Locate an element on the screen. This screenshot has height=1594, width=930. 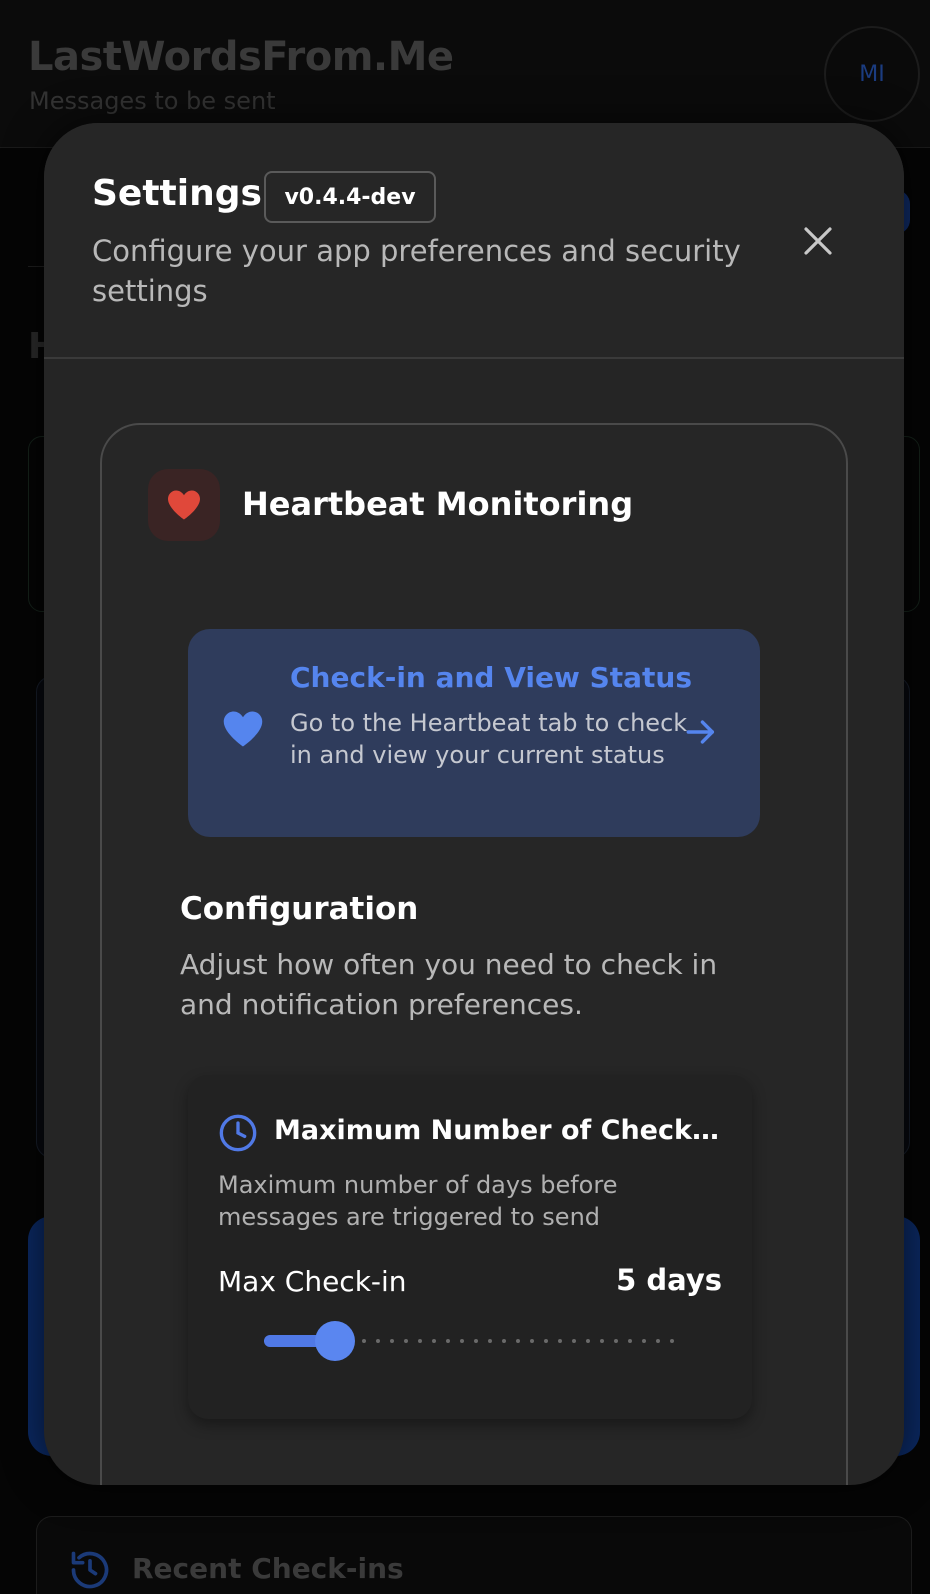
max-checkin-label: Max Check-in is located at coordinates (312, 1281).